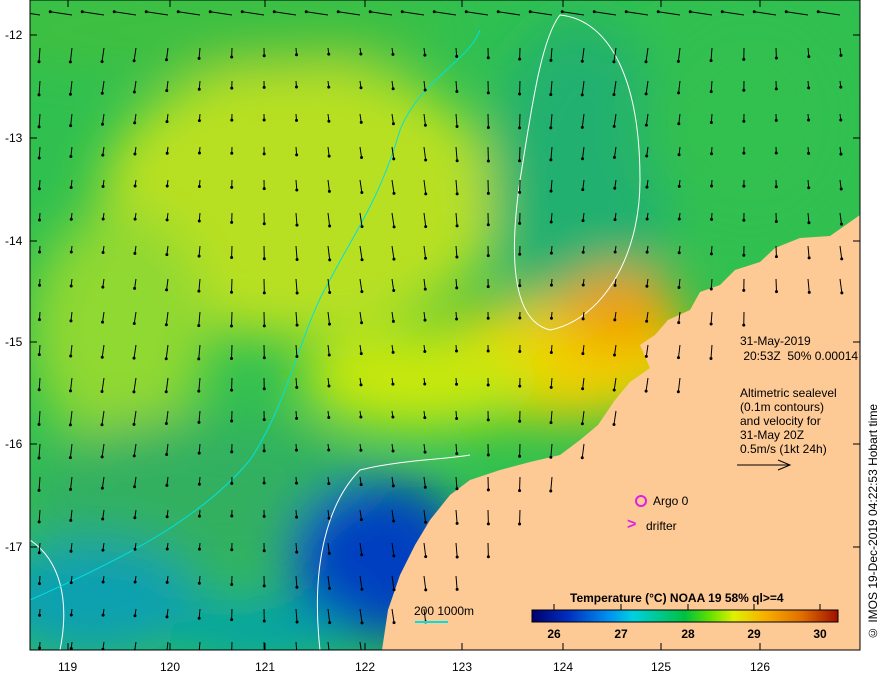 The height and width of the screenshot is (680, 880). I want to click on lat-tick-label: -16, so click(14, 444).